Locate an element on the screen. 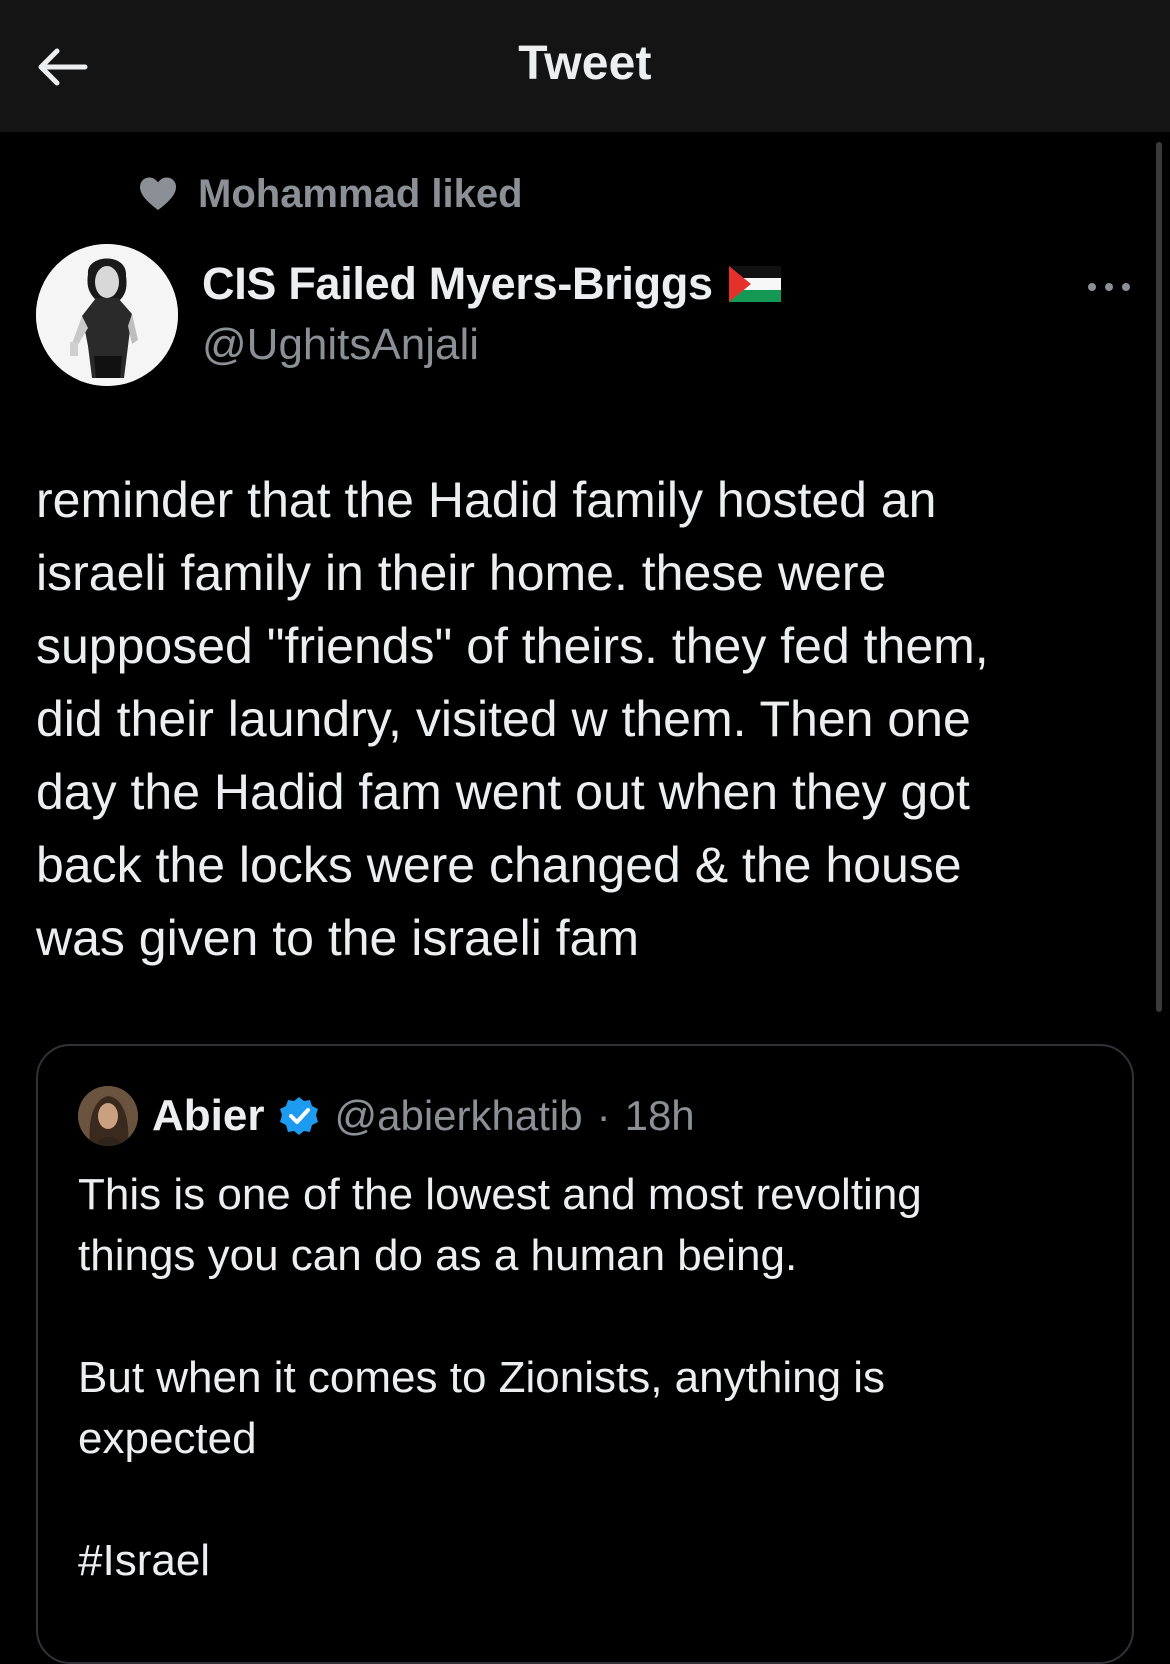 The image size is (1170, 1664). author-name-row: CIS Failed Myers-Briggs is located at coordinates (491, 284).